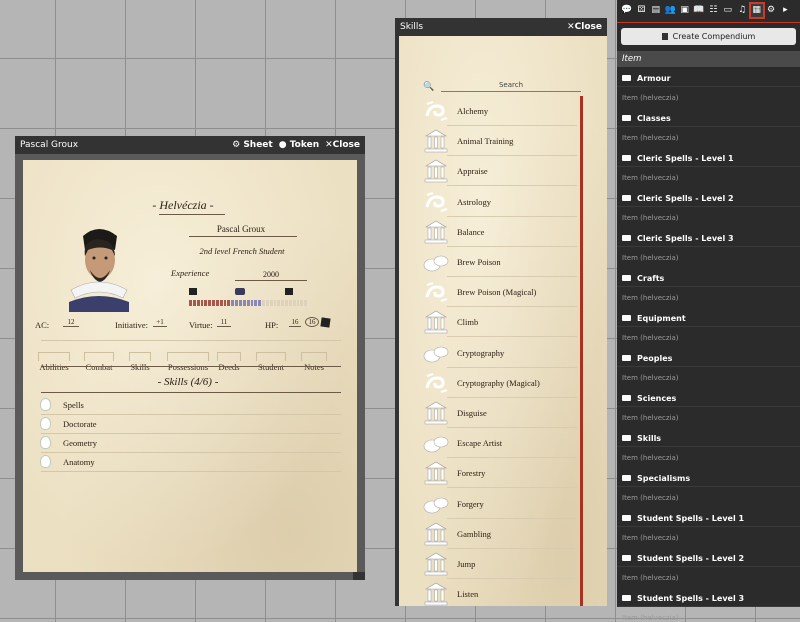  Describe the element at coordinates (497, 111) in the screenshot. I see `skill-item: Alchemy` at that location.